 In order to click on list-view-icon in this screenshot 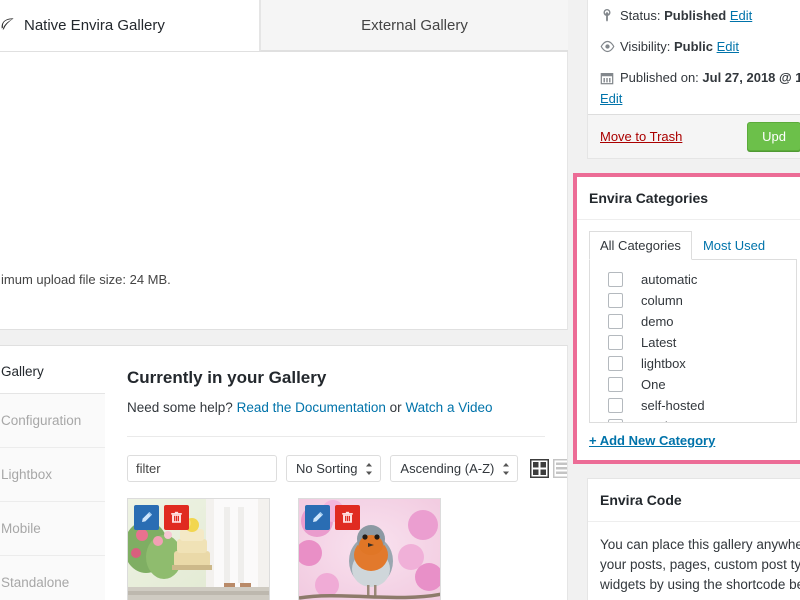, I will do `click(559, 468)`.